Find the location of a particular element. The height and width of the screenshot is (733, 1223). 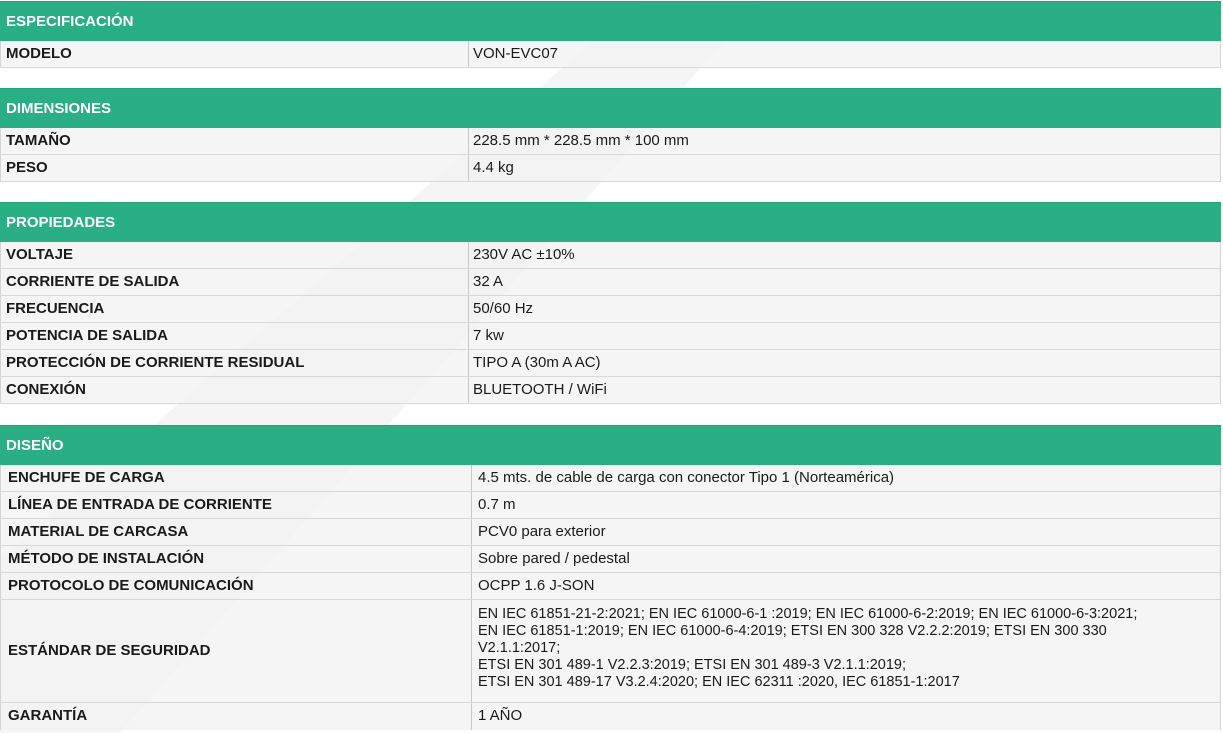

spec-value: Sobre pared / pedestal is located at coordinates (846, 559).